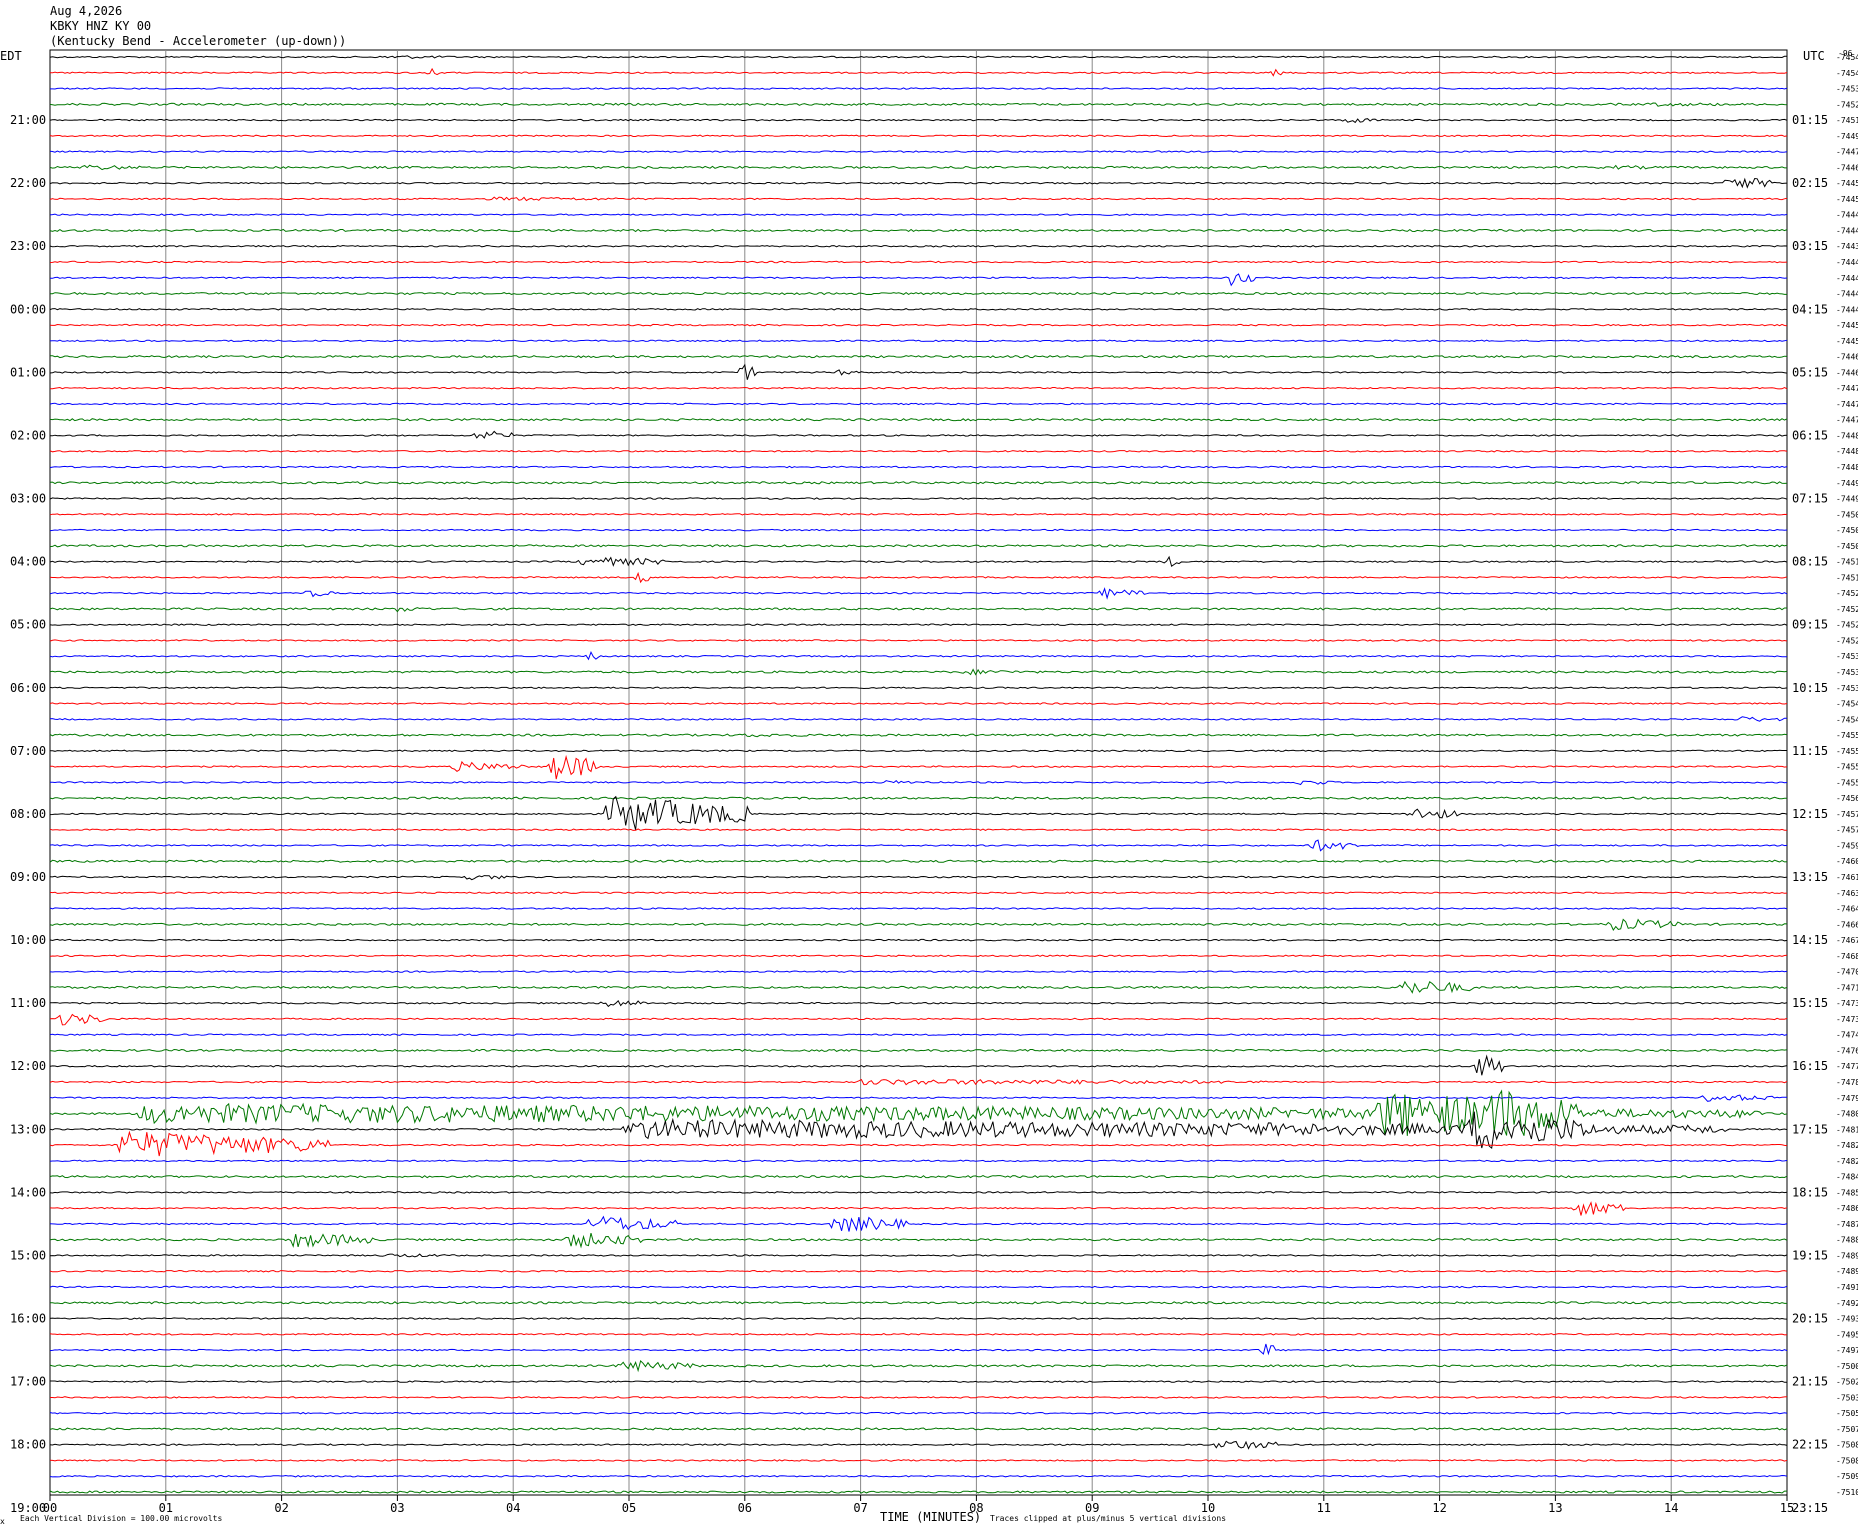 The height and width of the screenshot is (1534, 1858). I want to click on trace-offset-label: -7459, so click(1847, 845).